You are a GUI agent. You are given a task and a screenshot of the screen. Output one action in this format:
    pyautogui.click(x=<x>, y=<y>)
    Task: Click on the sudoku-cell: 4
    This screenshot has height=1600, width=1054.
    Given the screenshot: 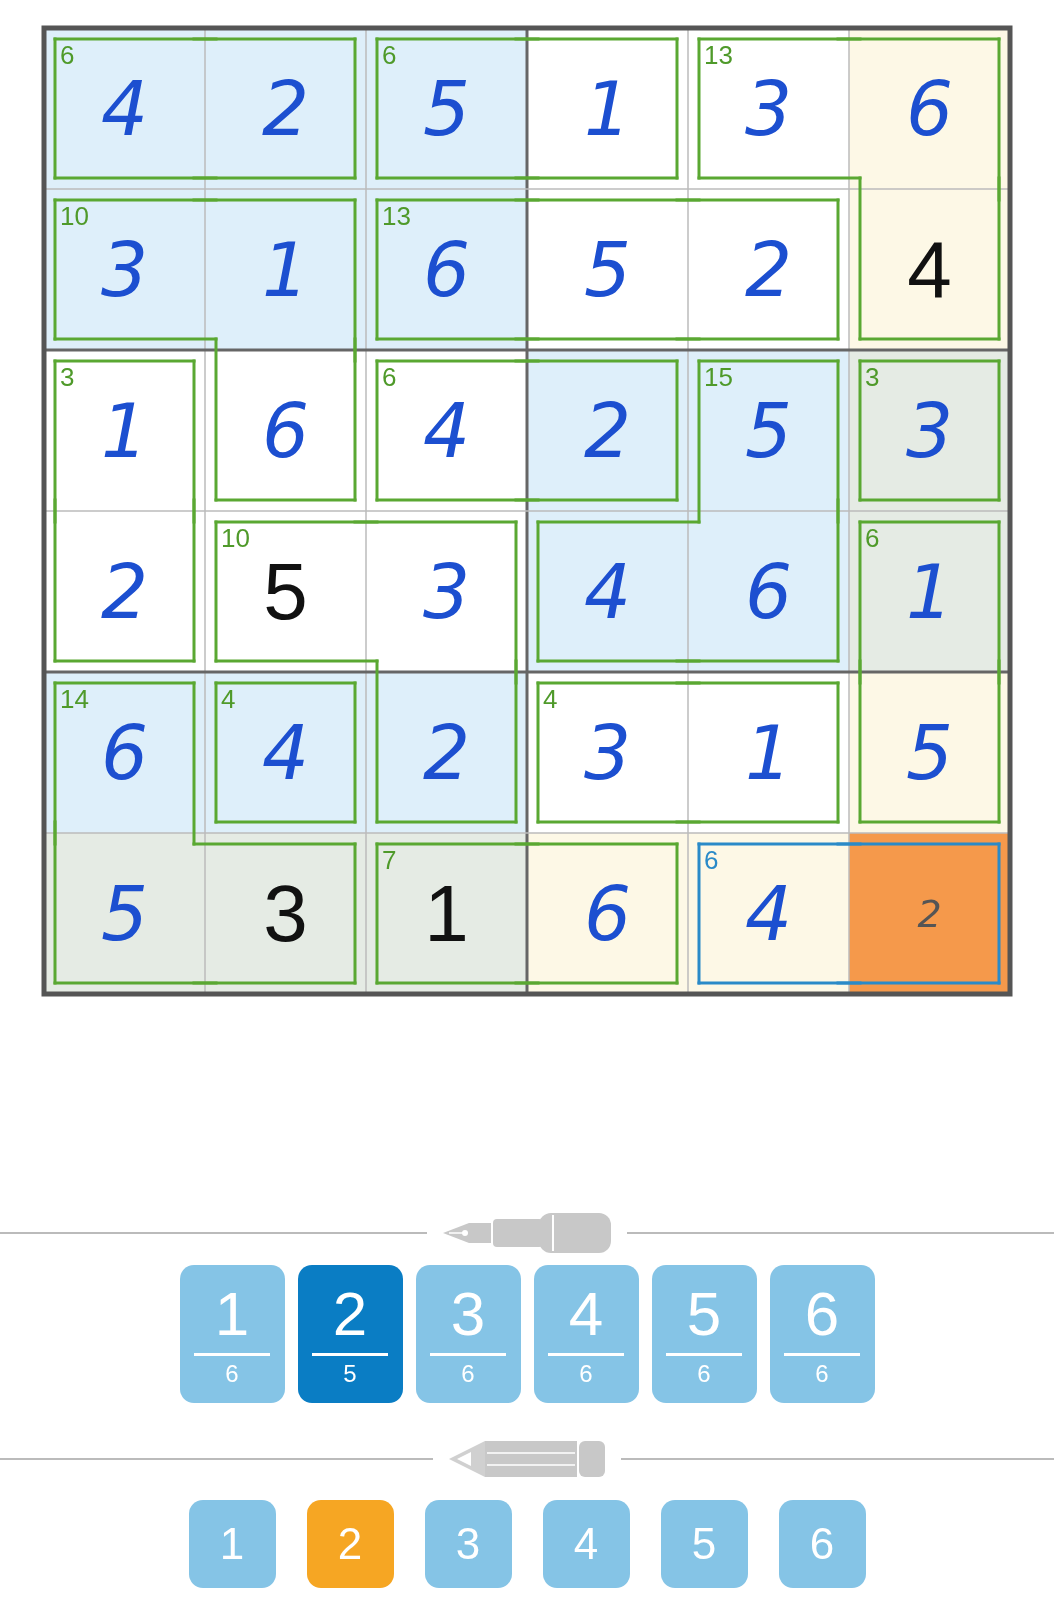 What is the action you would take?
    pyautogui.click(x=929, y=269)
    